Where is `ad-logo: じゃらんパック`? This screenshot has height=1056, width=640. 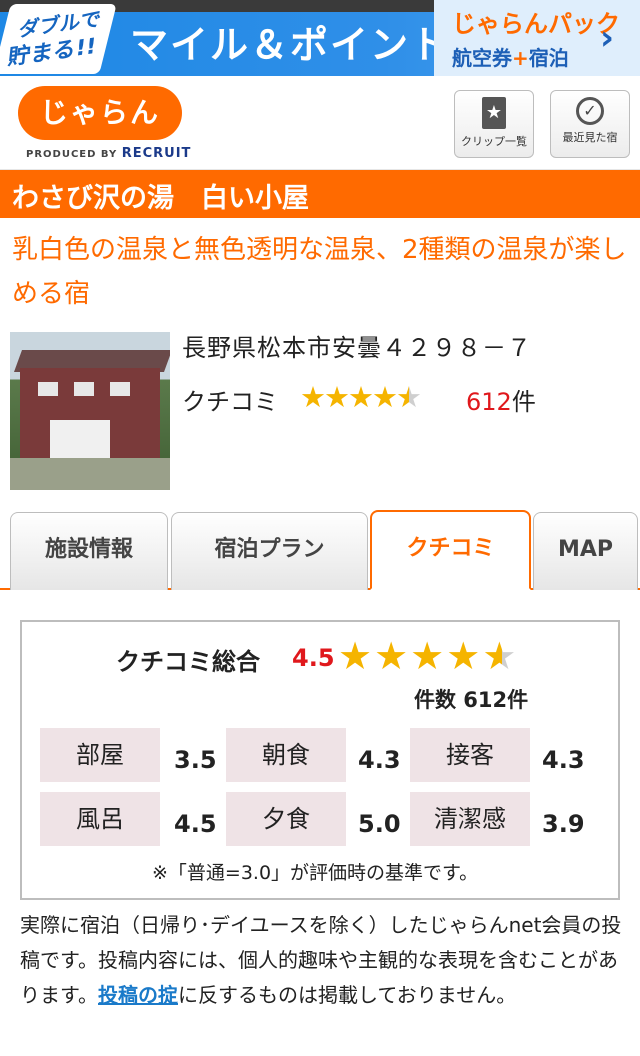
ad-logo: じゃらんパック is located at coordinates (536, 24).